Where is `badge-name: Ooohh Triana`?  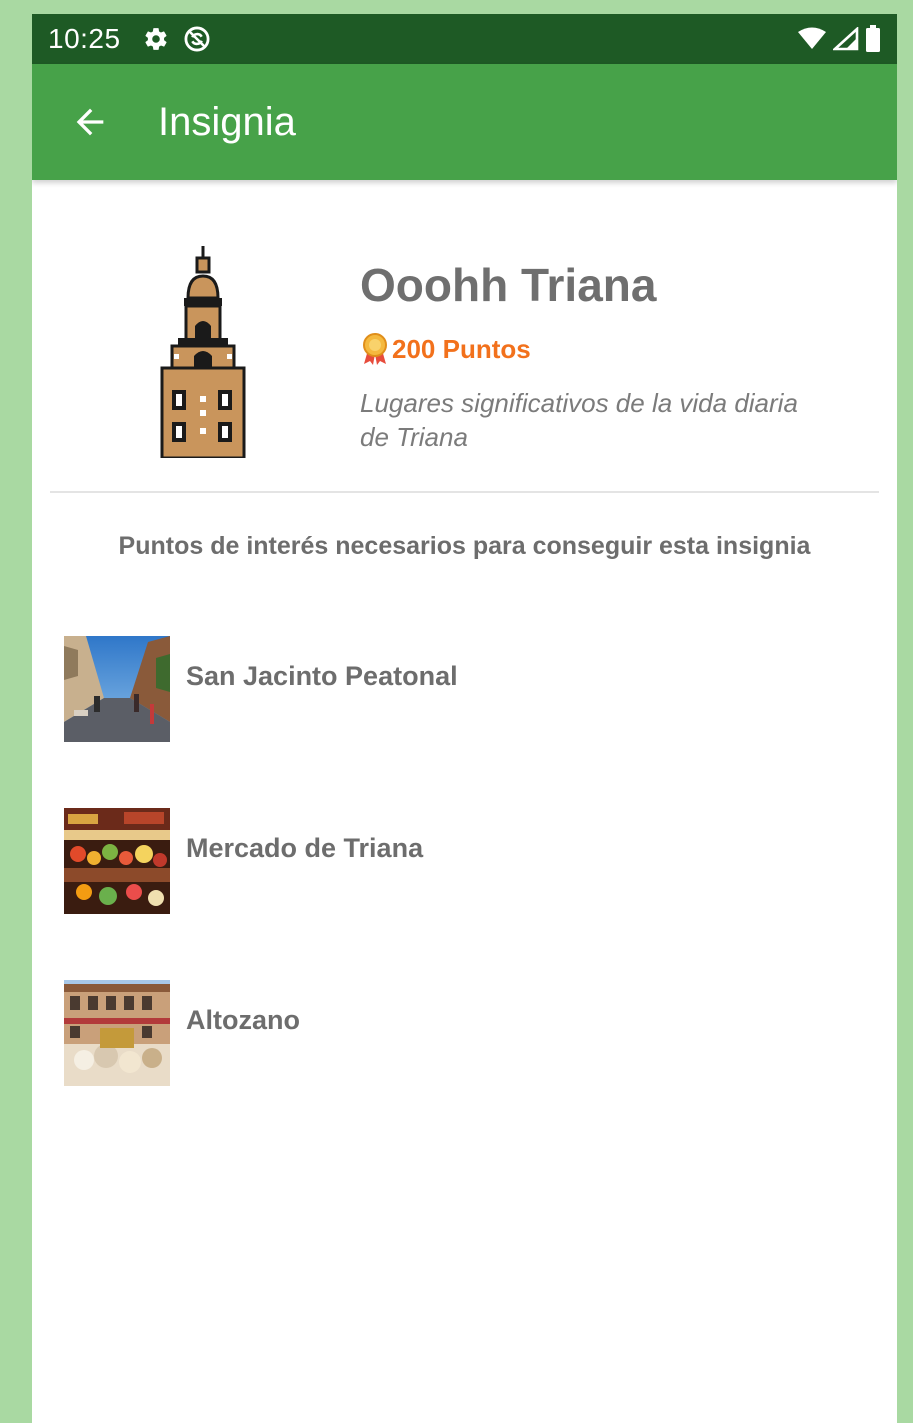 badge-name: Ooohh Triana is located at coordinates (508, 285).